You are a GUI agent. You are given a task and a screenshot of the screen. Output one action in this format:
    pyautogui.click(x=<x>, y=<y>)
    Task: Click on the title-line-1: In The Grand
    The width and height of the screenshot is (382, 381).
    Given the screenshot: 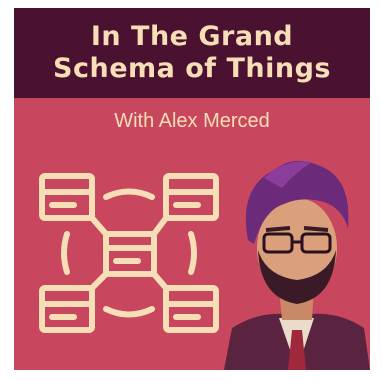 What is the action you would take?
    pyautogui.click(x=192, y=36)
    